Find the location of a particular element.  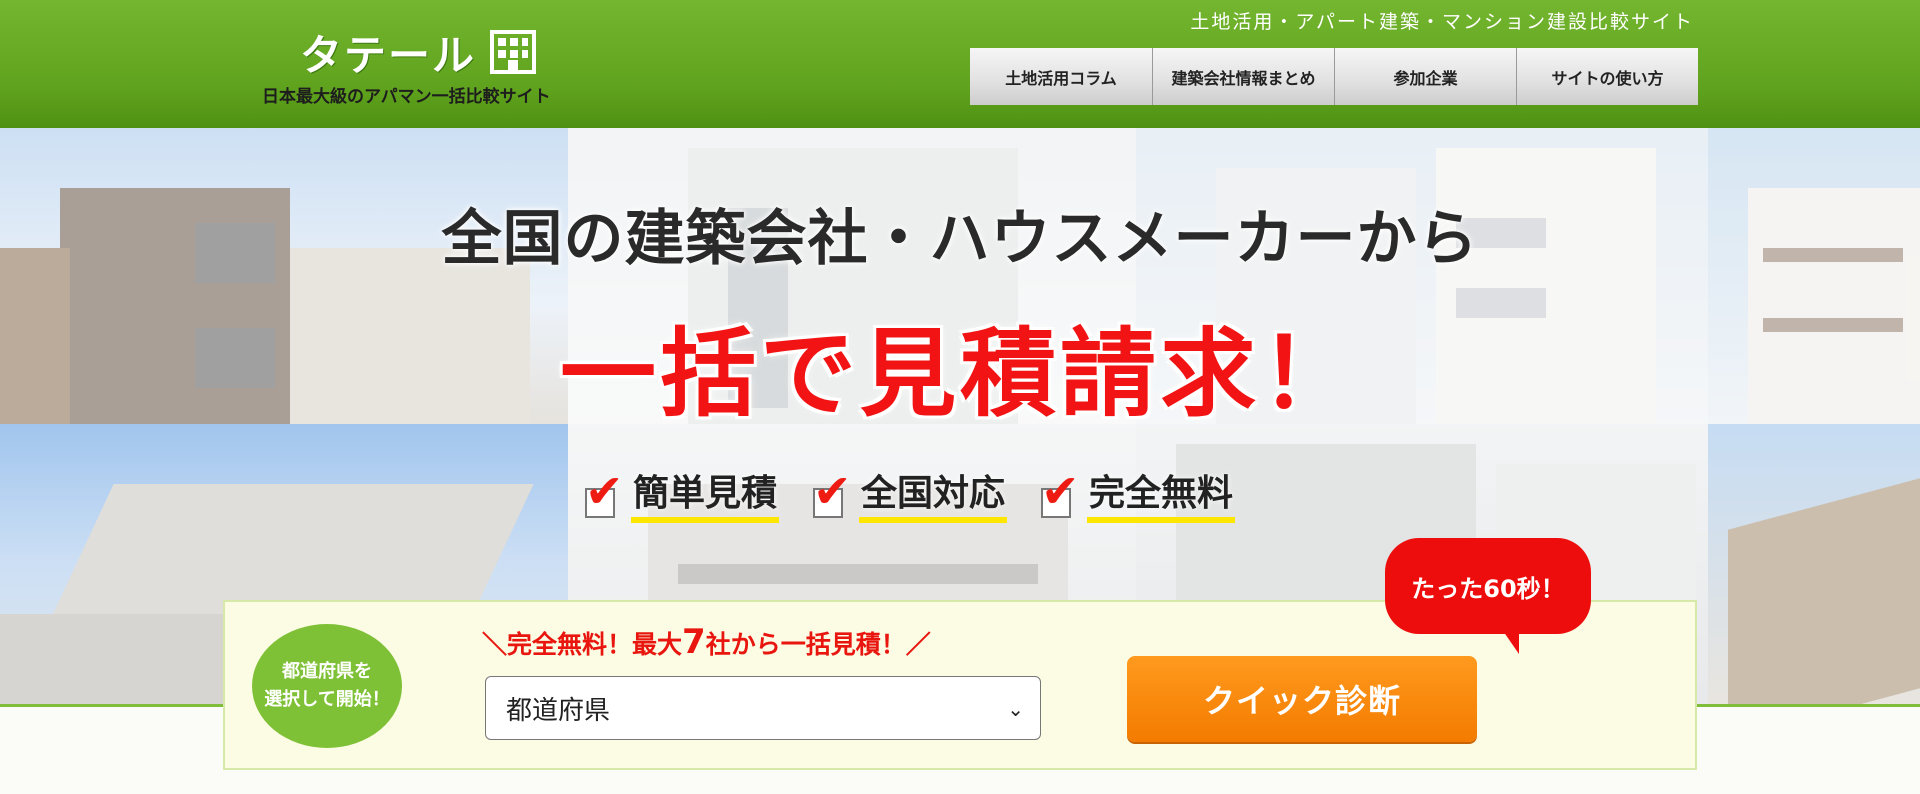

promo-text: ＼完全無料！最大7社から一括見積！／ is located at coordinates (706, 642).